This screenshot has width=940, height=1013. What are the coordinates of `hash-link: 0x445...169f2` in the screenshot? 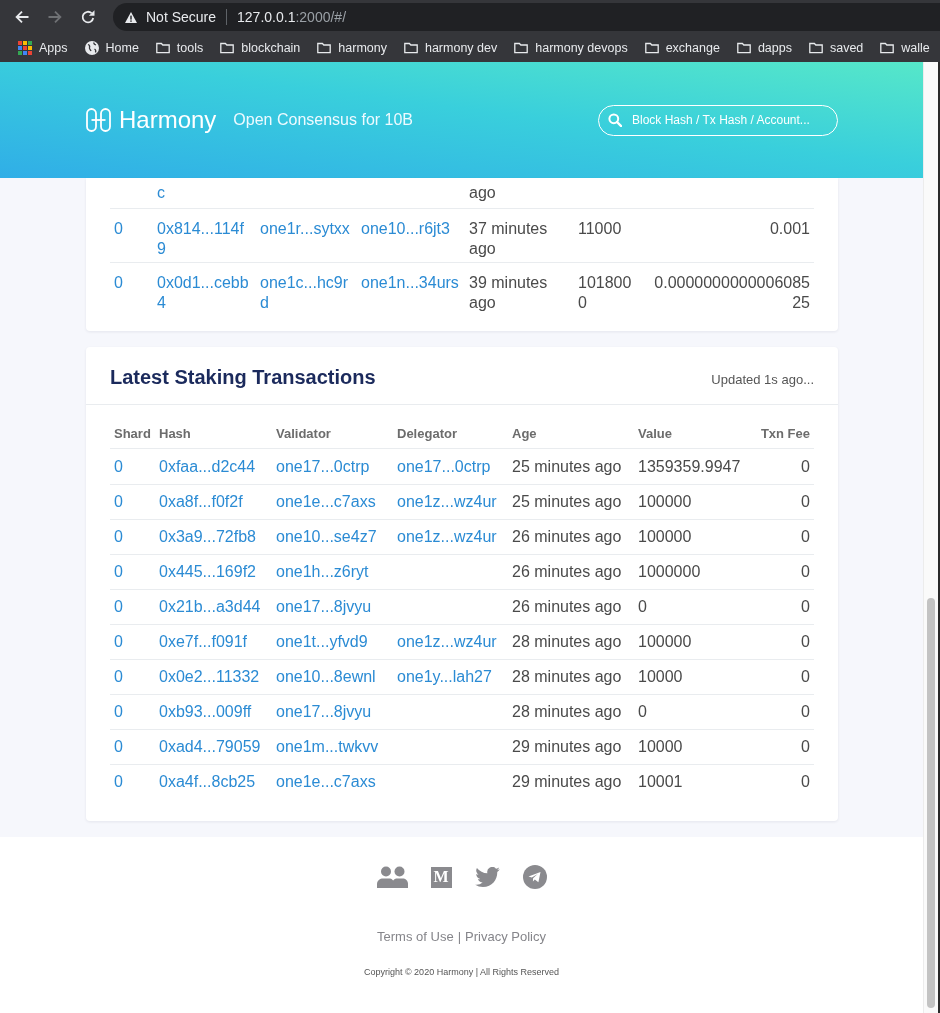 It's located at (217, 572).